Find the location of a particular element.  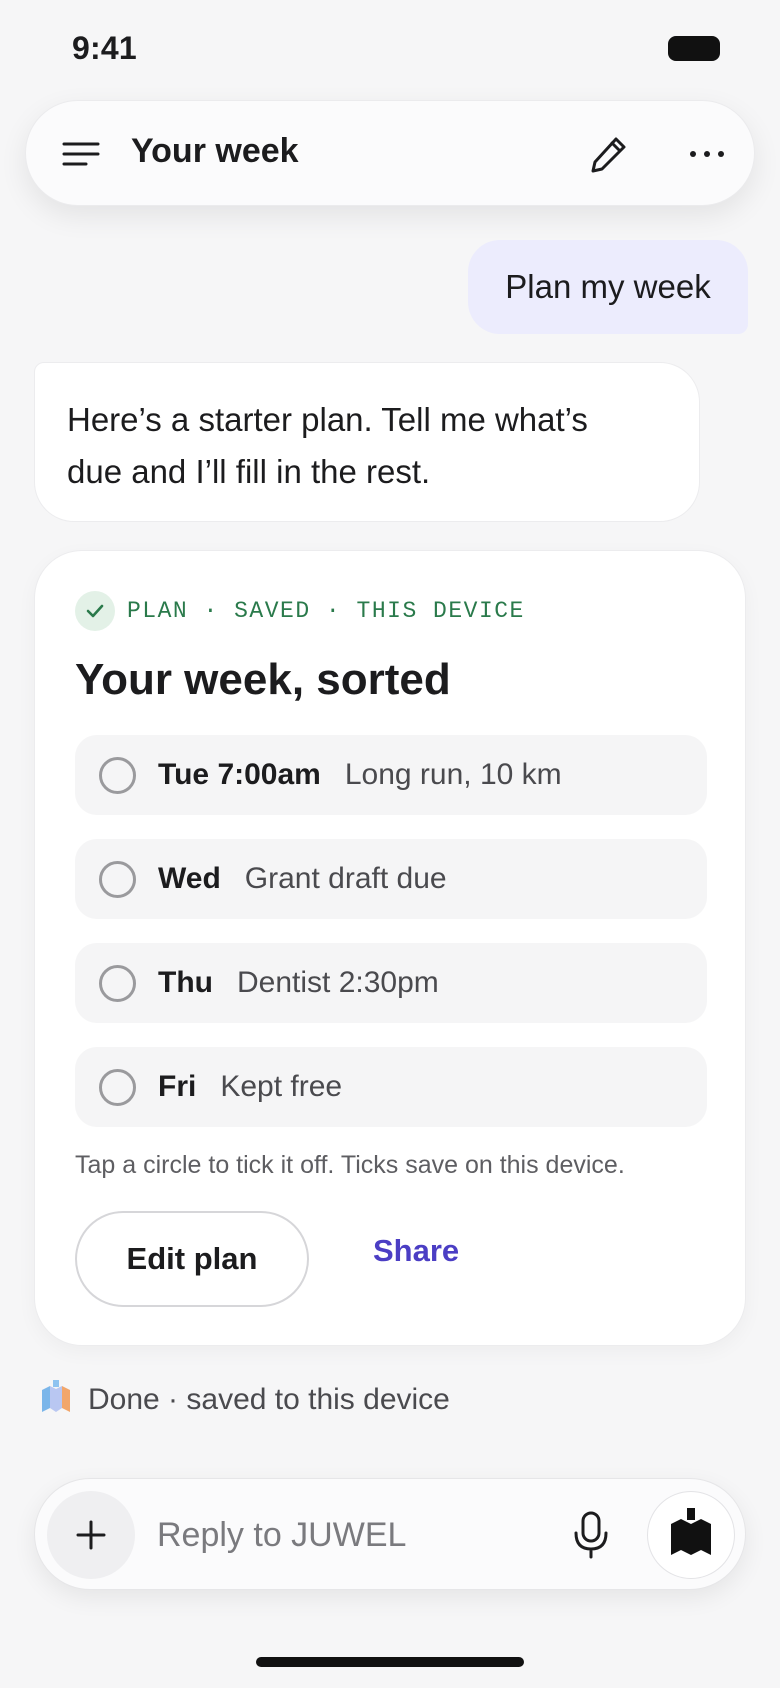

task-row: Wed Grant draft due is located at coordinates (391, 879).